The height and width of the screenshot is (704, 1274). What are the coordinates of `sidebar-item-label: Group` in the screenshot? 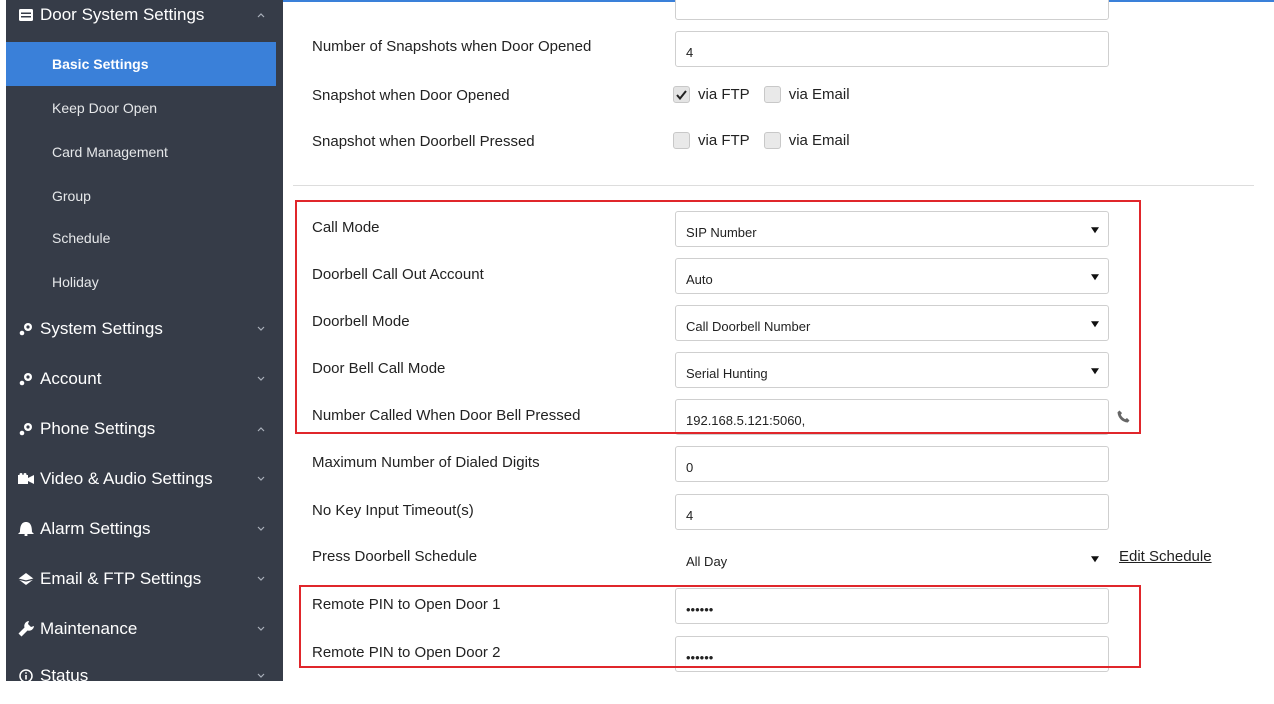 It's located at (71, 196).